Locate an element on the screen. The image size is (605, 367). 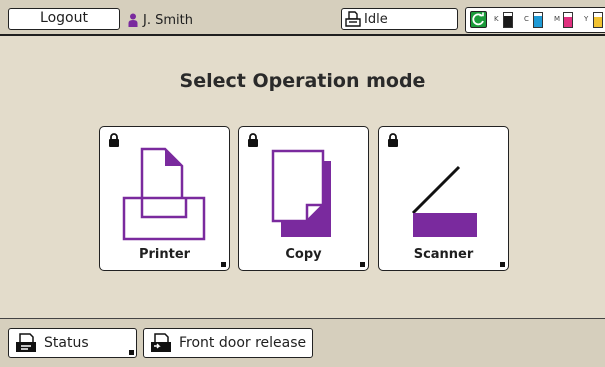
scanner-mode-button: Scanner is located at coordinates (443, 198).